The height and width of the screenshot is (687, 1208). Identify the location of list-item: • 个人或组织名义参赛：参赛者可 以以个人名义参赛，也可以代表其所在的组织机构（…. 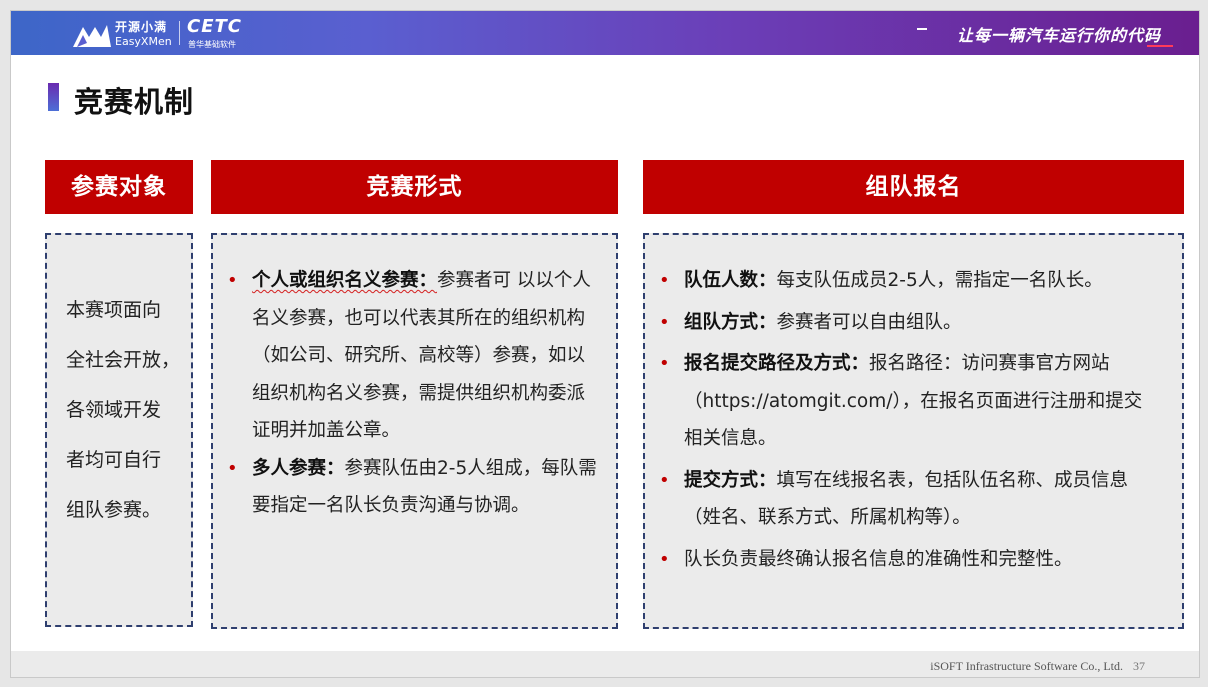
(406, 356).